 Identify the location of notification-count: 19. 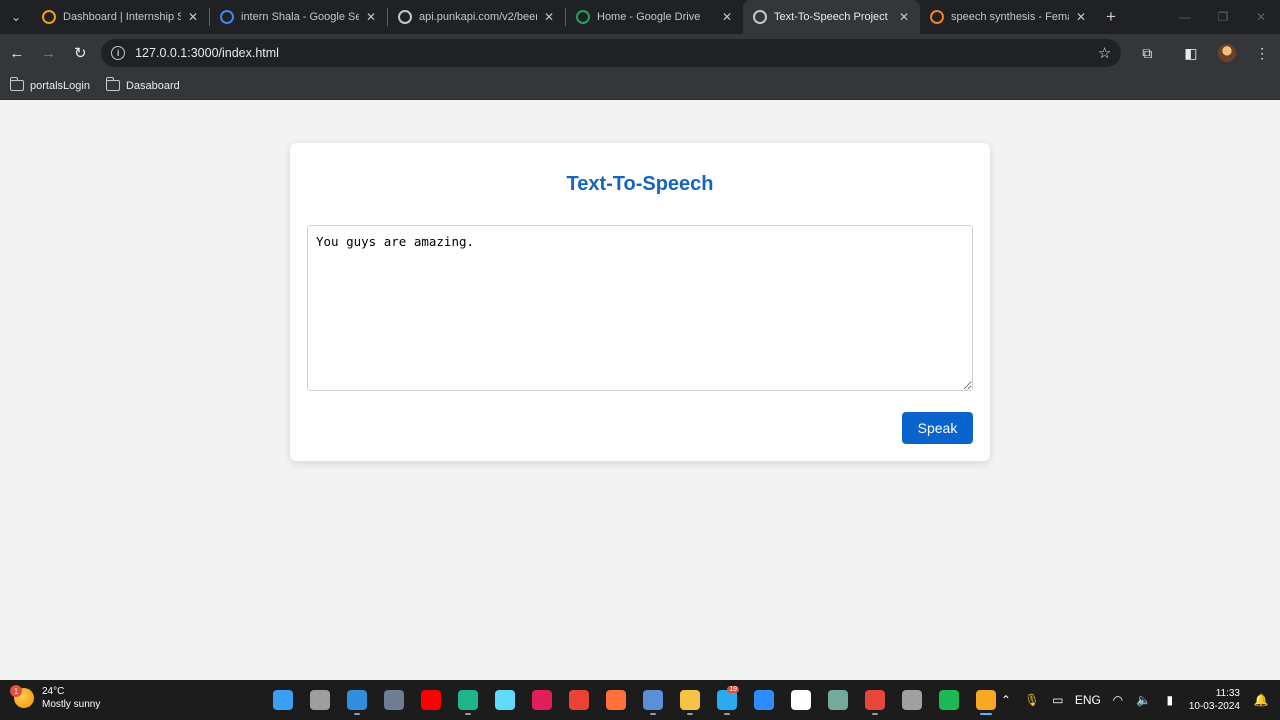
(733, 689).